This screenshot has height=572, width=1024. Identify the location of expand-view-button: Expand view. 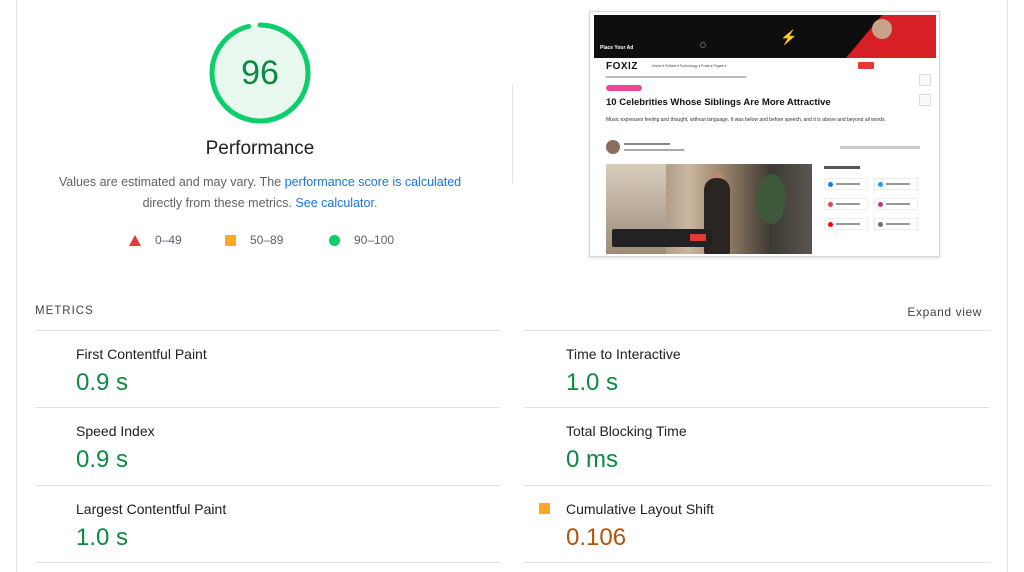
(944, 312).